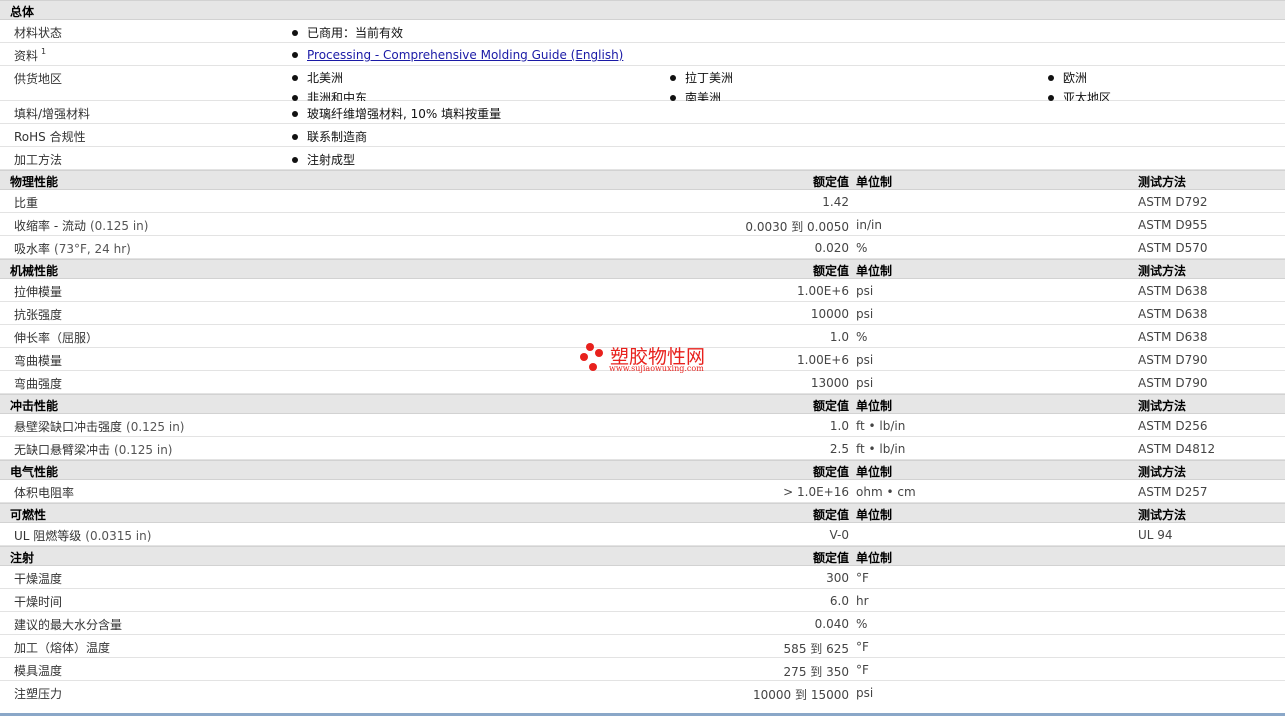  Describe the element at coordinates (642, 85) in the screenshot. I see `row-regions: 供货地区 北美洲 拉丁美洲 欧洲 非洲和中东 南美洲 亚太地区` at that location.